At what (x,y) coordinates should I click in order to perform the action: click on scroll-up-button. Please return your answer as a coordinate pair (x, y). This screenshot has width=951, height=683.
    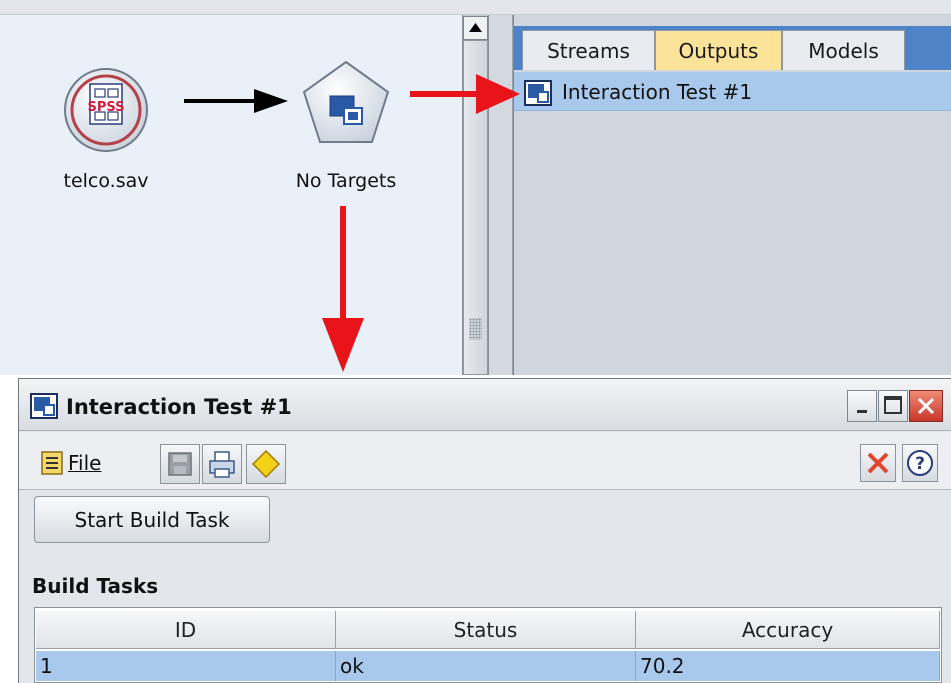
    Looking at the image, I should click on (475, 28).